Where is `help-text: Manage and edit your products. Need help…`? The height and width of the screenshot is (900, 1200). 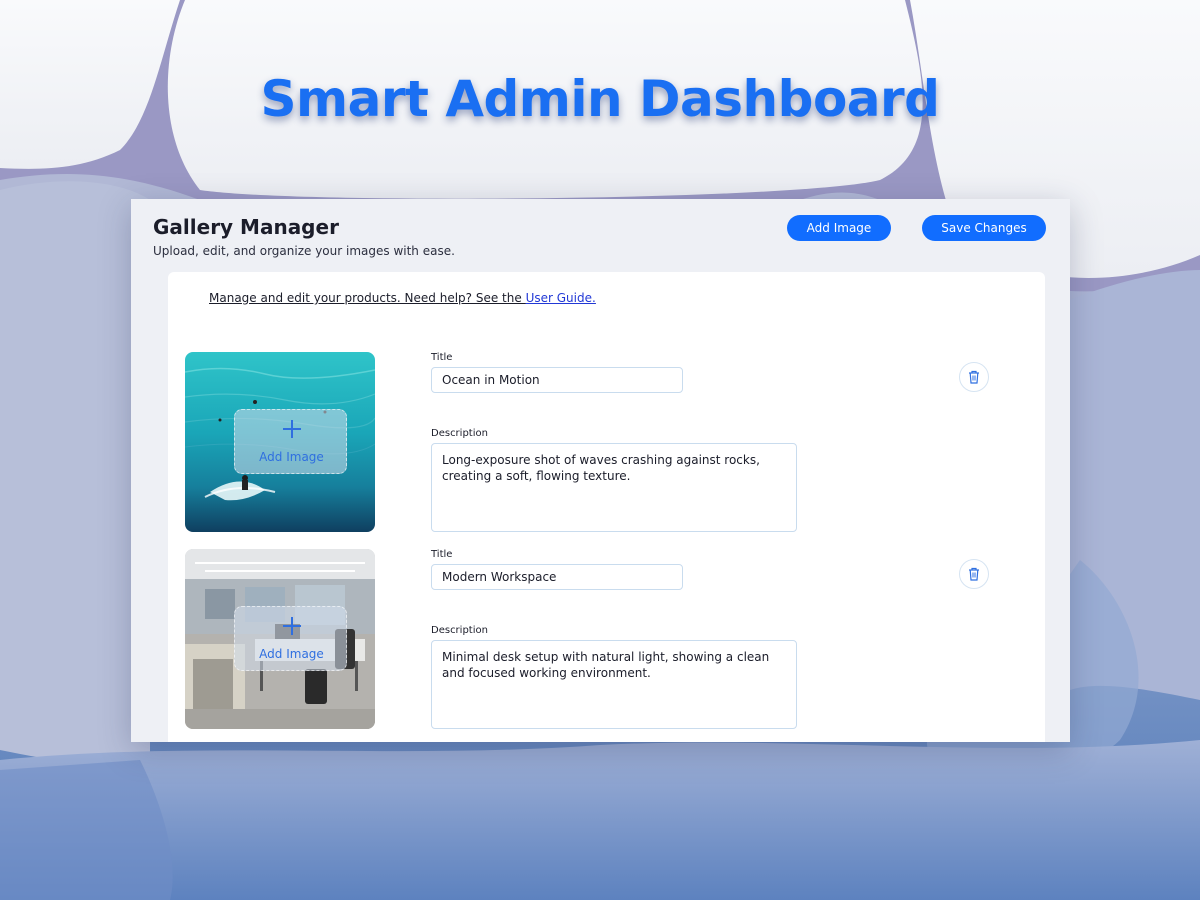 help-text: Manage and edit your products. Need help… is located at coordinates (402, 298).